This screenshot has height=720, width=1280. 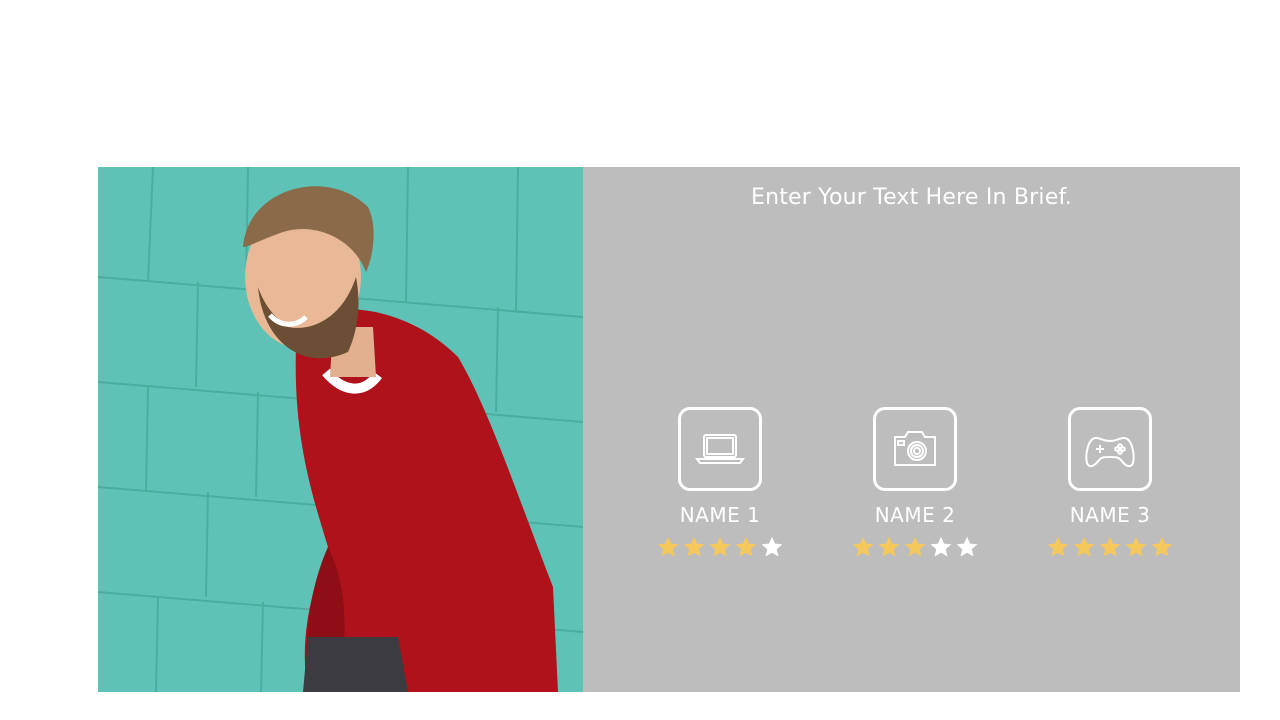 I want to click on gamepad-icon, so click(x=1110, y=449).